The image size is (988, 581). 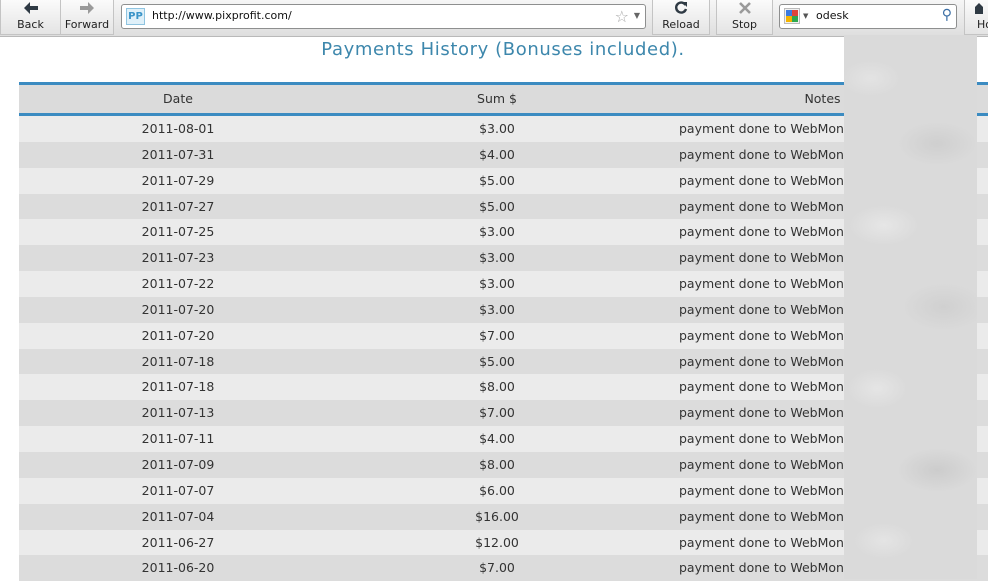 What do you see at coordinates (178, 413) in the screenshot?
I see `cell-date: 2011-07-13` at bounding box center [178, 413].